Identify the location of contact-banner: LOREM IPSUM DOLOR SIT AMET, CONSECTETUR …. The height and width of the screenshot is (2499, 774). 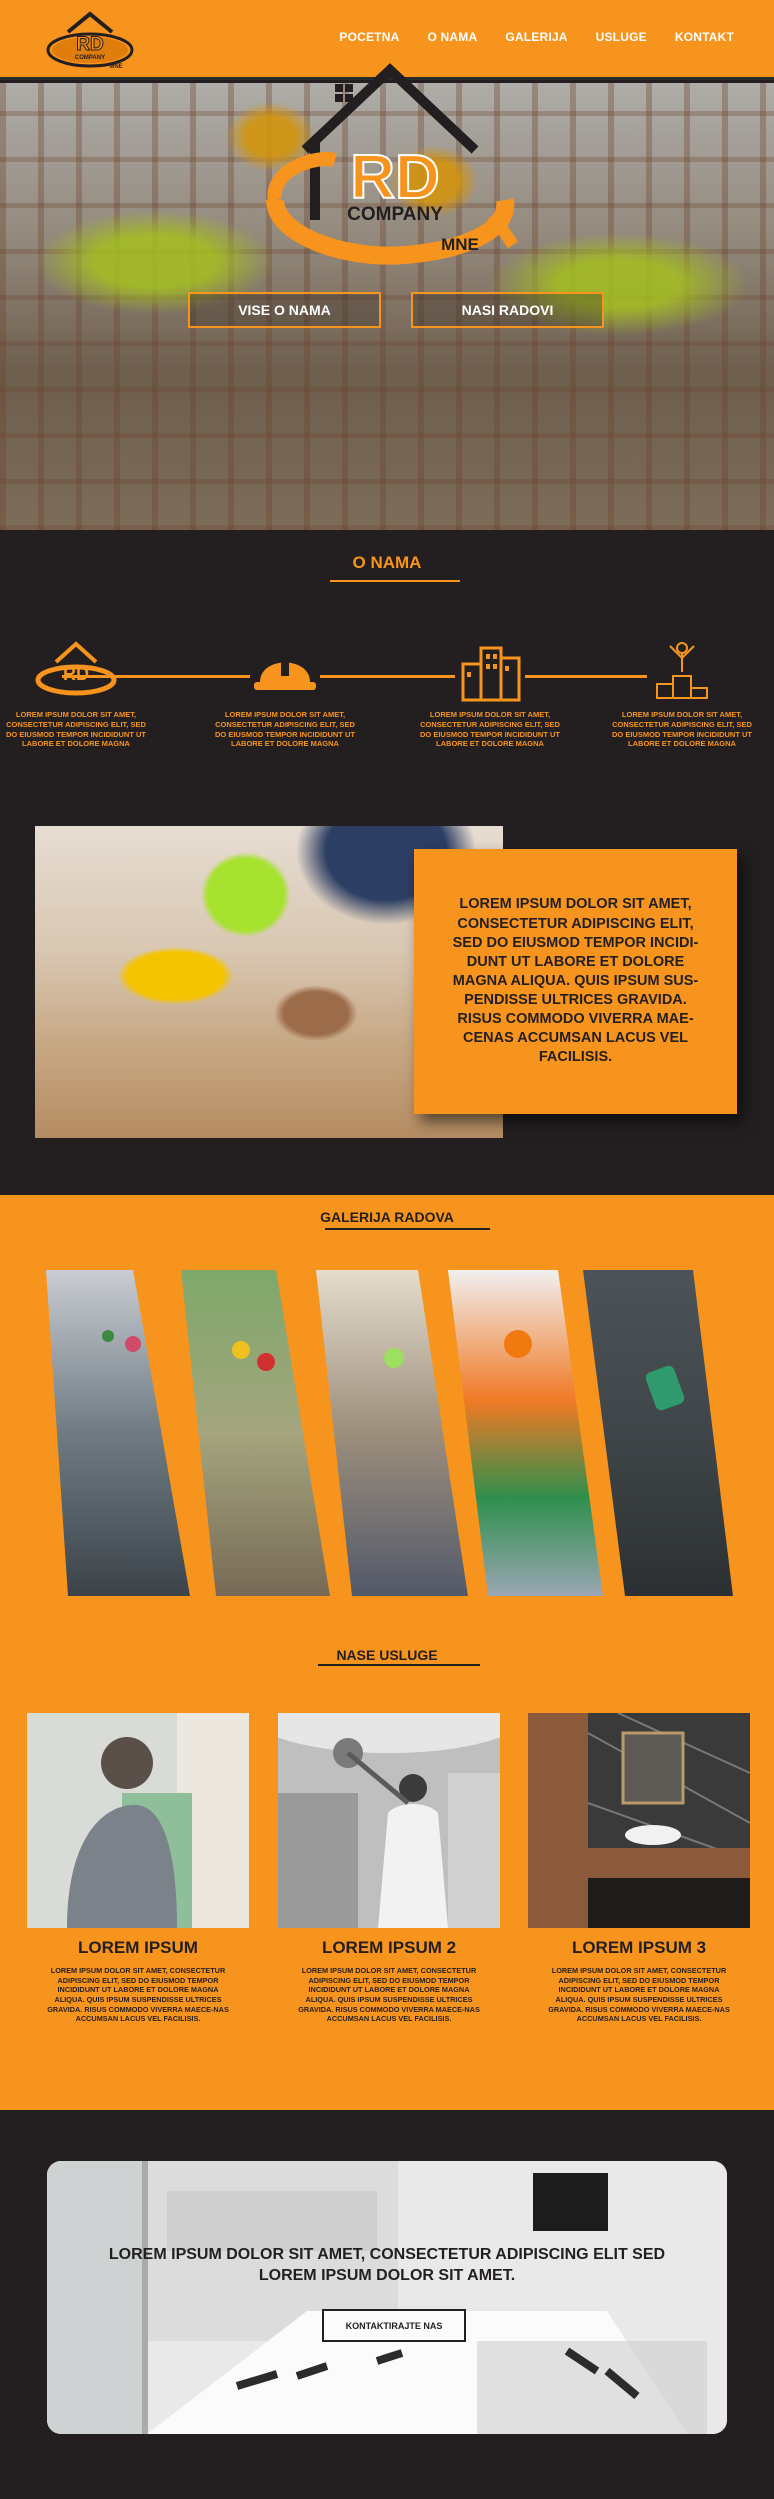
(387, 2297).